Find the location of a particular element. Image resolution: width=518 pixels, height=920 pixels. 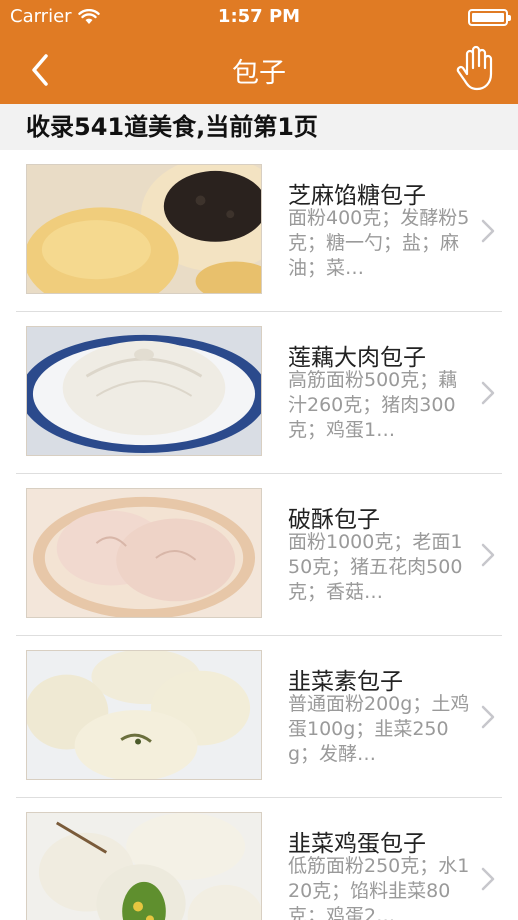

recipe-name: 韭菜鸡蛋包子 is located at coordinates (357, 844).